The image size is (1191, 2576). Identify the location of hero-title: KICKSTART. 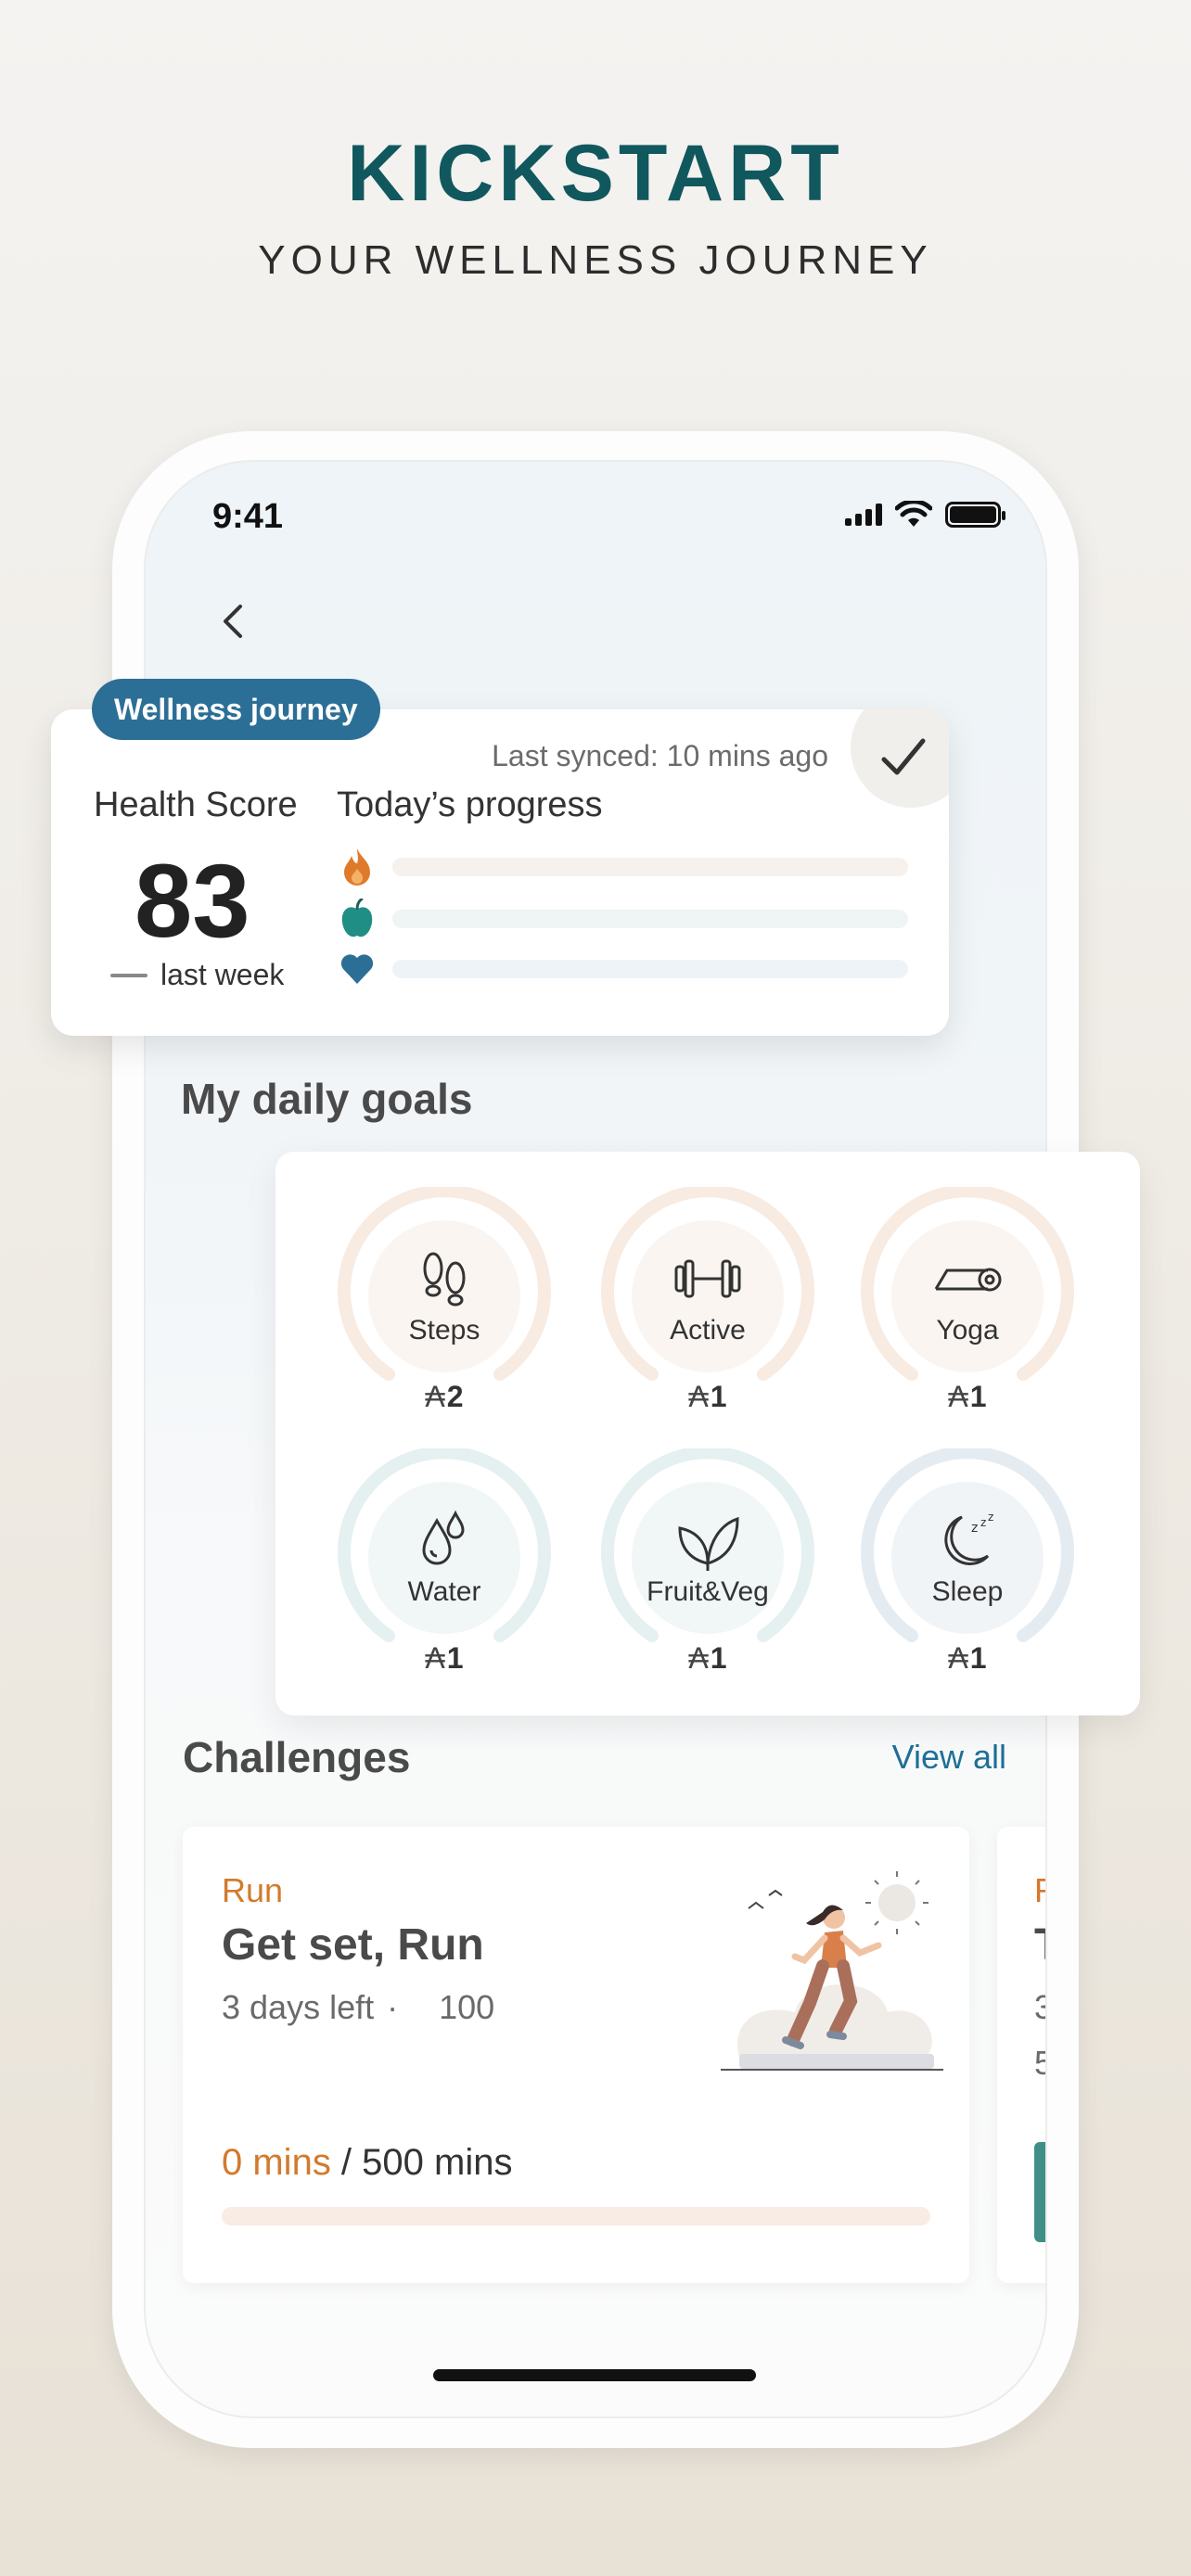
(595, 173).